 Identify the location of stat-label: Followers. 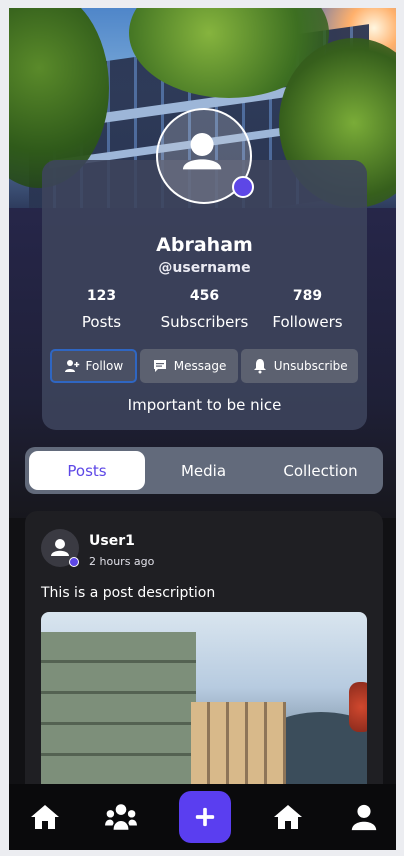
(307, 322).